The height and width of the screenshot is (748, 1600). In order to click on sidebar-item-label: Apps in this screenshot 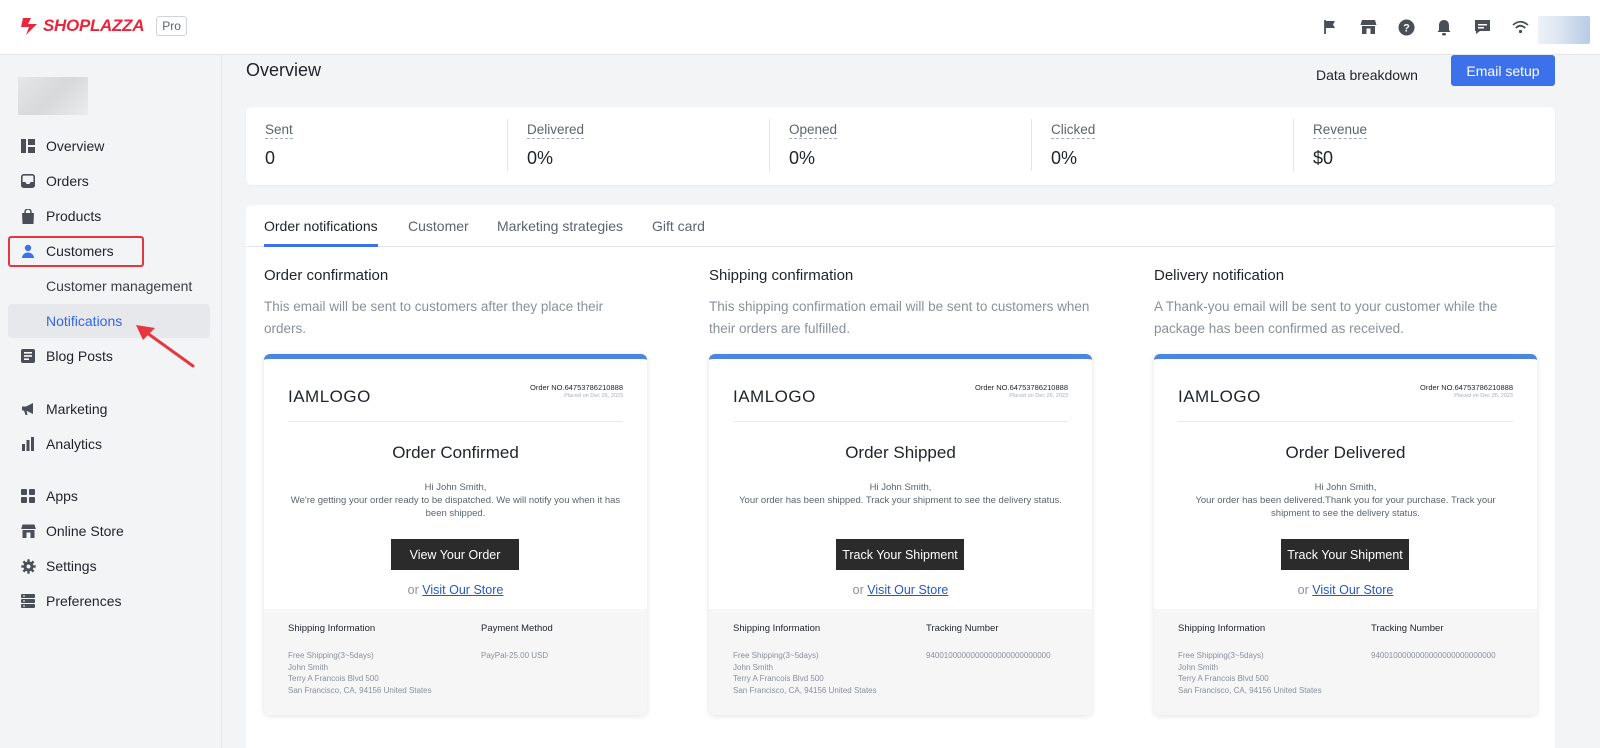, I will do `click(62, 496)`.